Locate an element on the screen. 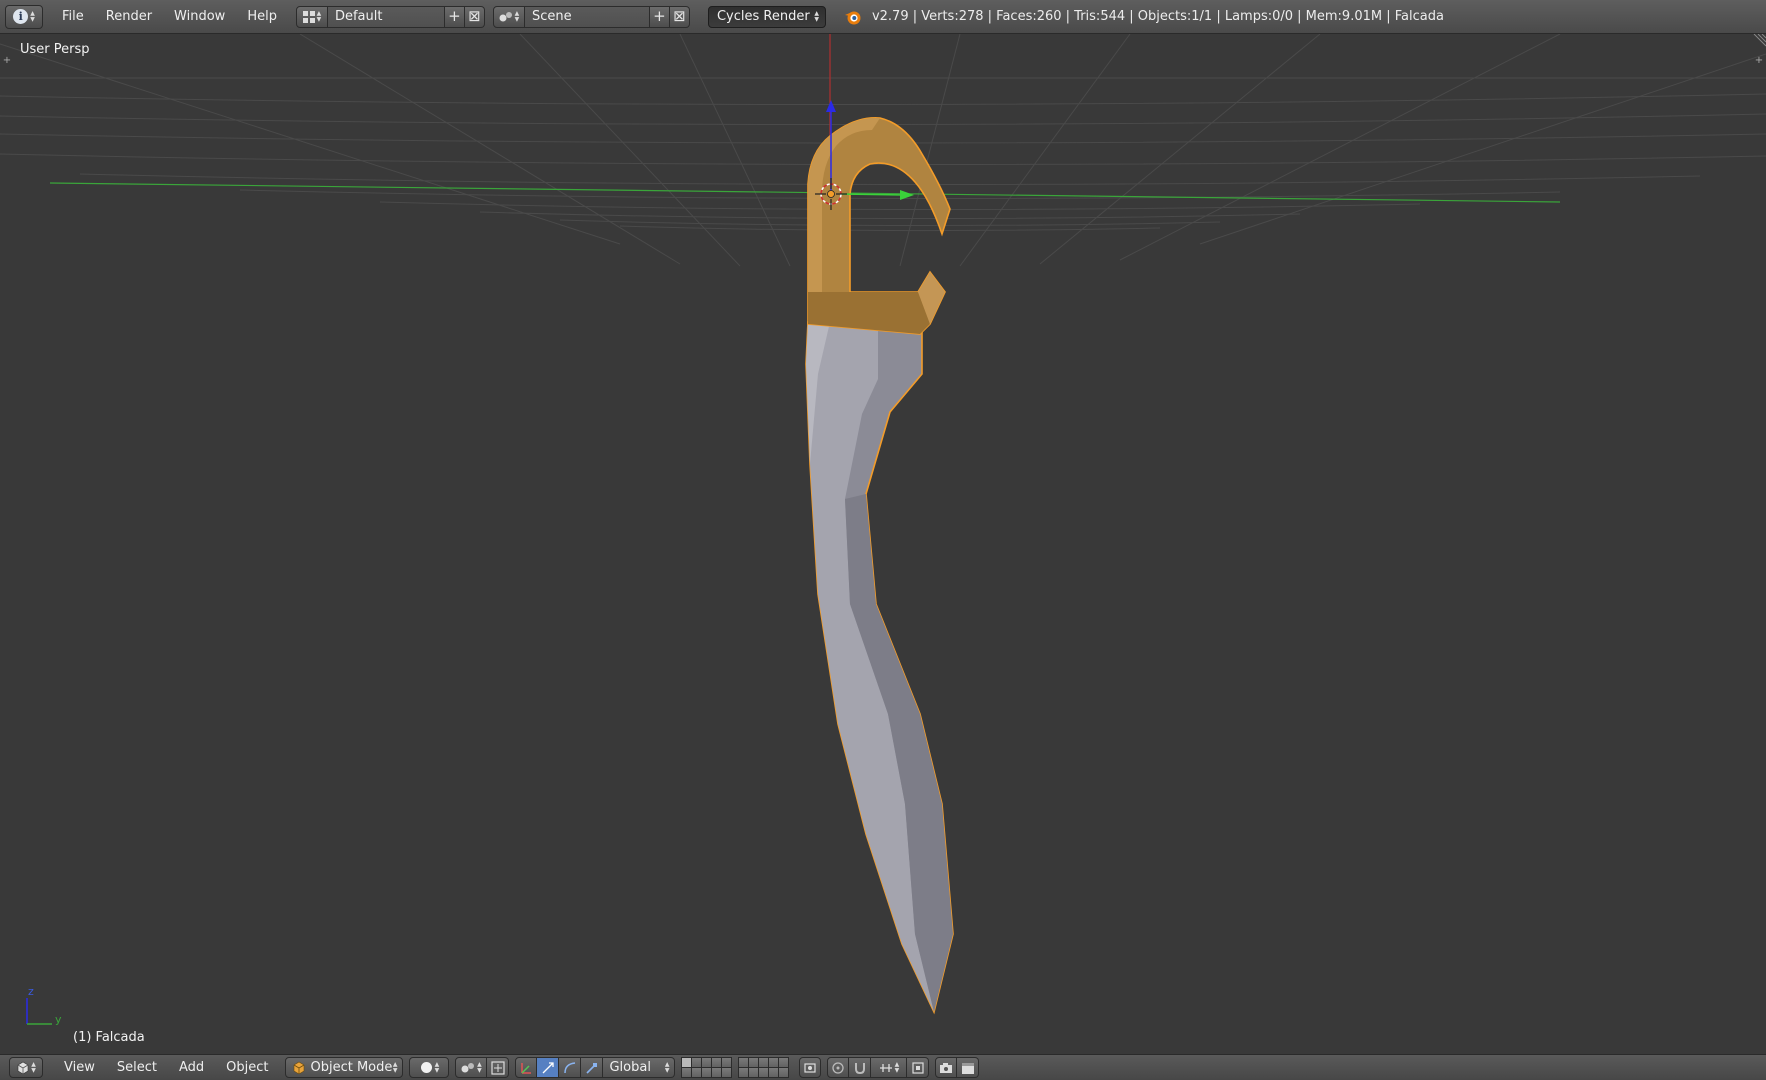 This screenshot has height=1080, width=1766. pivot-point-icon is located at coordinates (468, 1067).